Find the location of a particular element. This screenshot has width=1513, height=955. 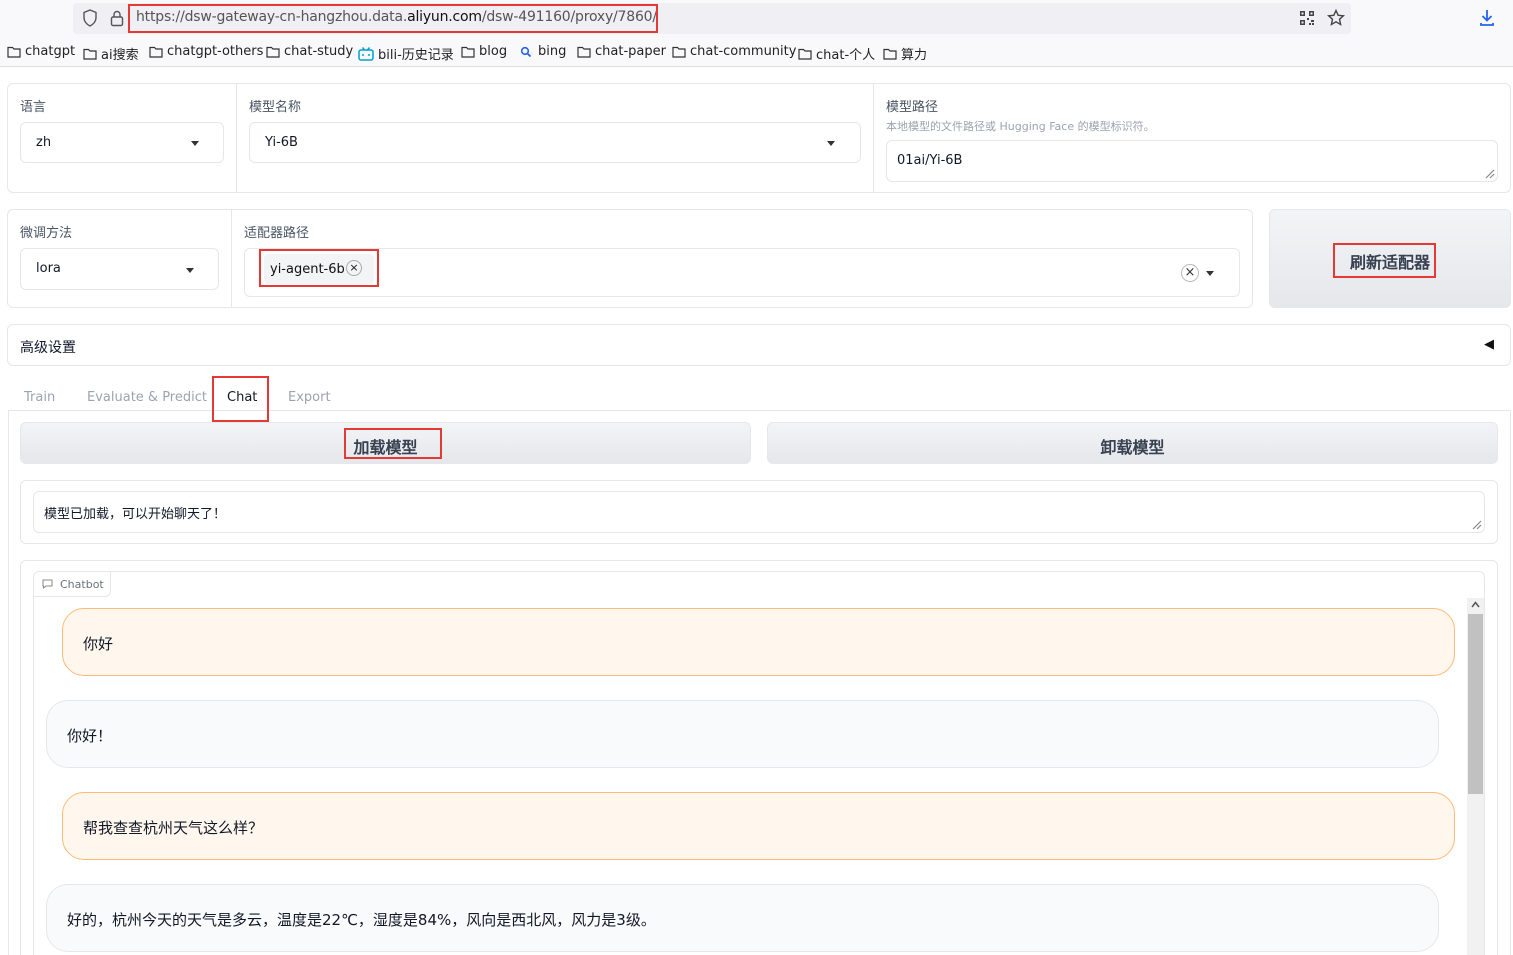

bookmark-chatgpt: chatgpt is located at coordinates (41, 51).